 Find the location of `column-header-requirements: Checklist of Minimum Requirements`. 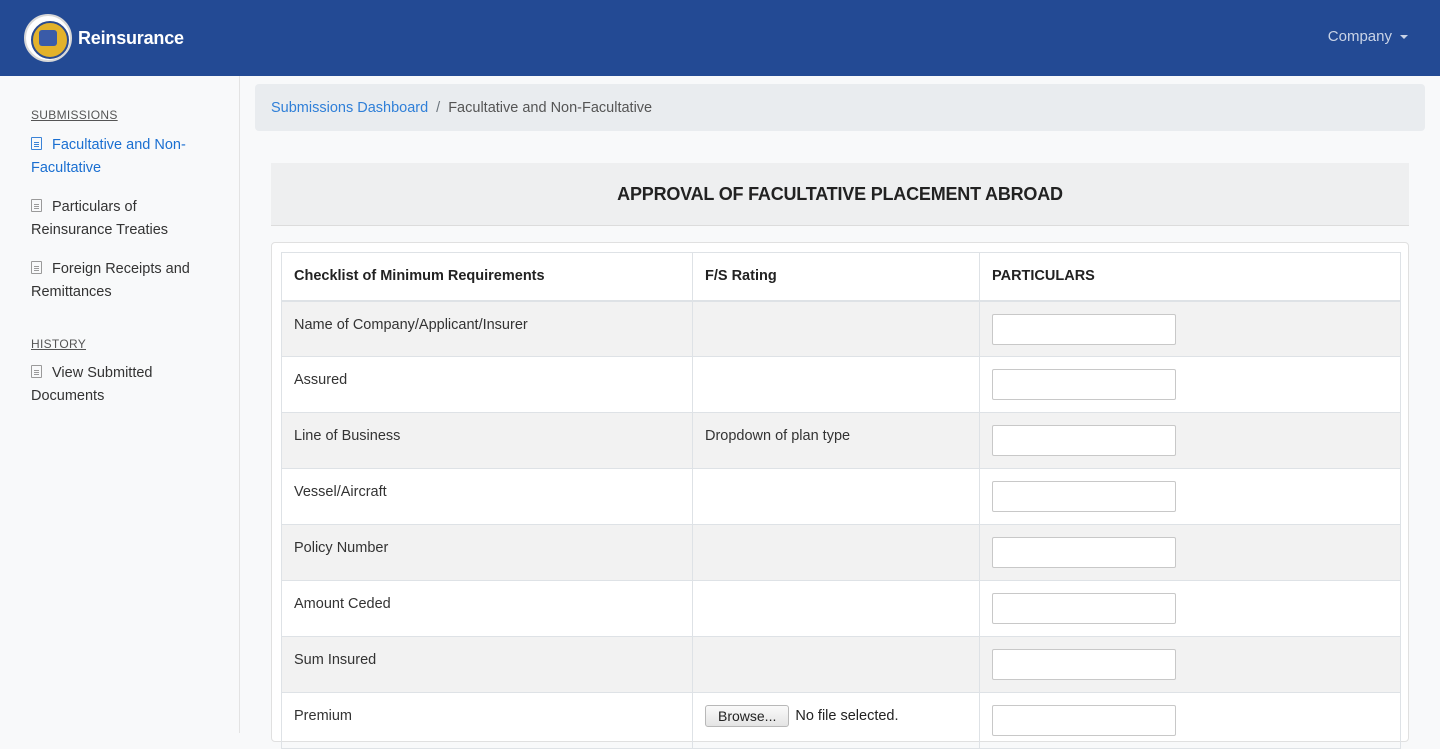

column-header-requirements: Checklist of Minimum Requirements is located at coordinates (487, 277).